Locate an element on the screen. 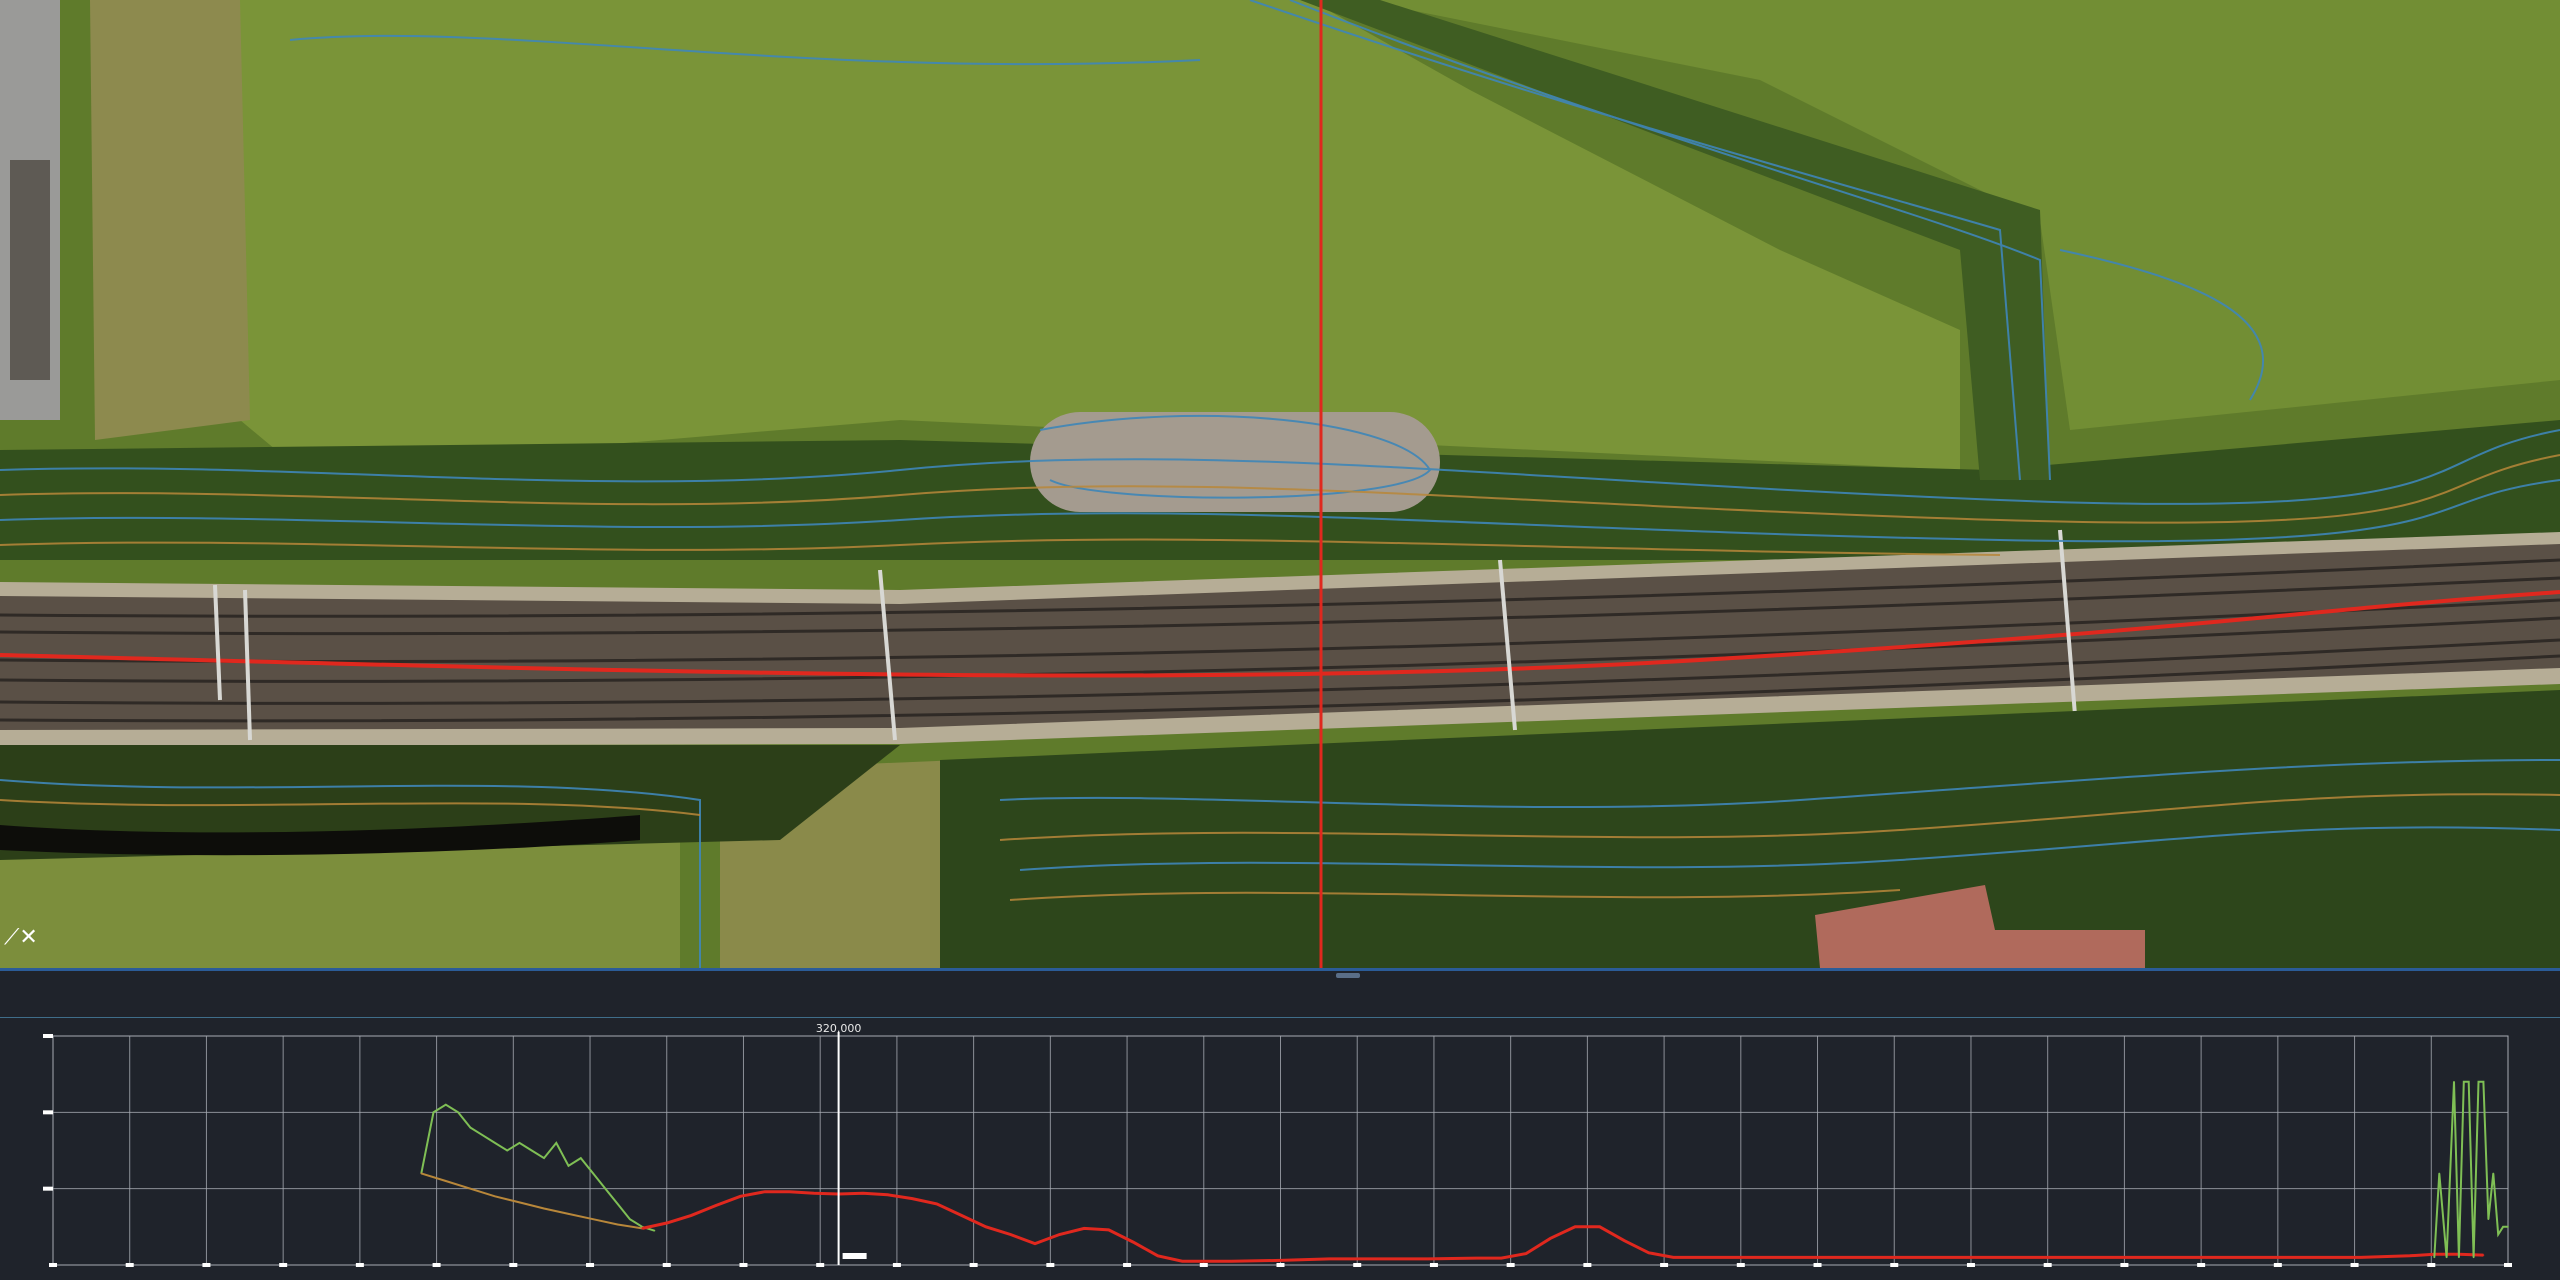 The height and width of the screenshot is (1280, 2560). close-icon: ⟋✕ is located at coordinates (24, 938).